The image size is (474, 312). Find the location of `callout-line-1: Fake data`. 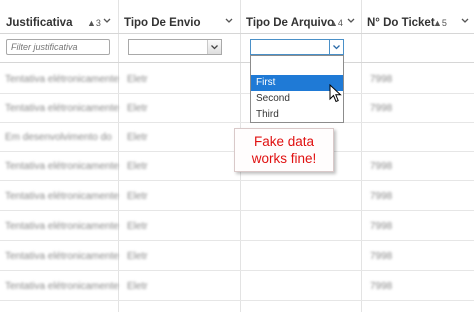

callout-line-1: Fake data is located at coordinates (284, 141).